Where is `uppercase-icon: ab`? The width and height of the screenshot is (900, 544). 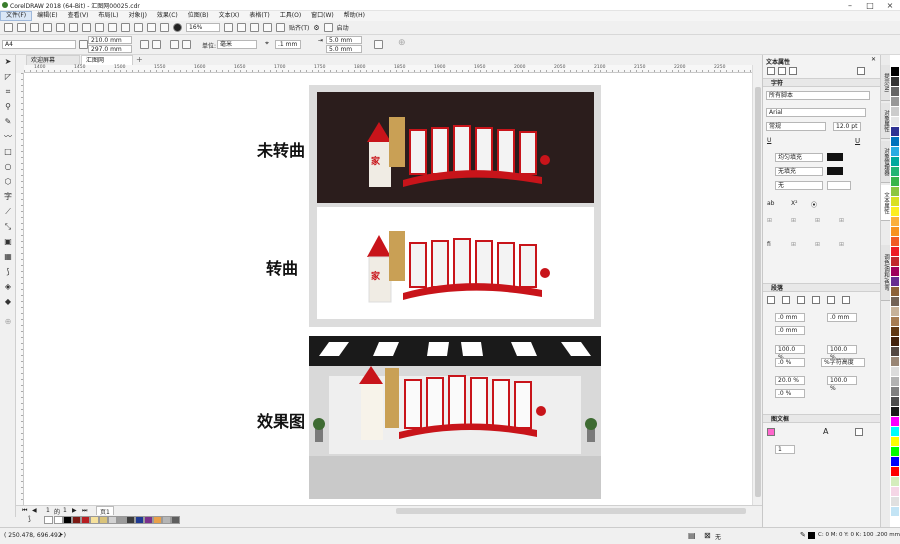 uppercase-icon: ab is located at coordinates (771, 203).